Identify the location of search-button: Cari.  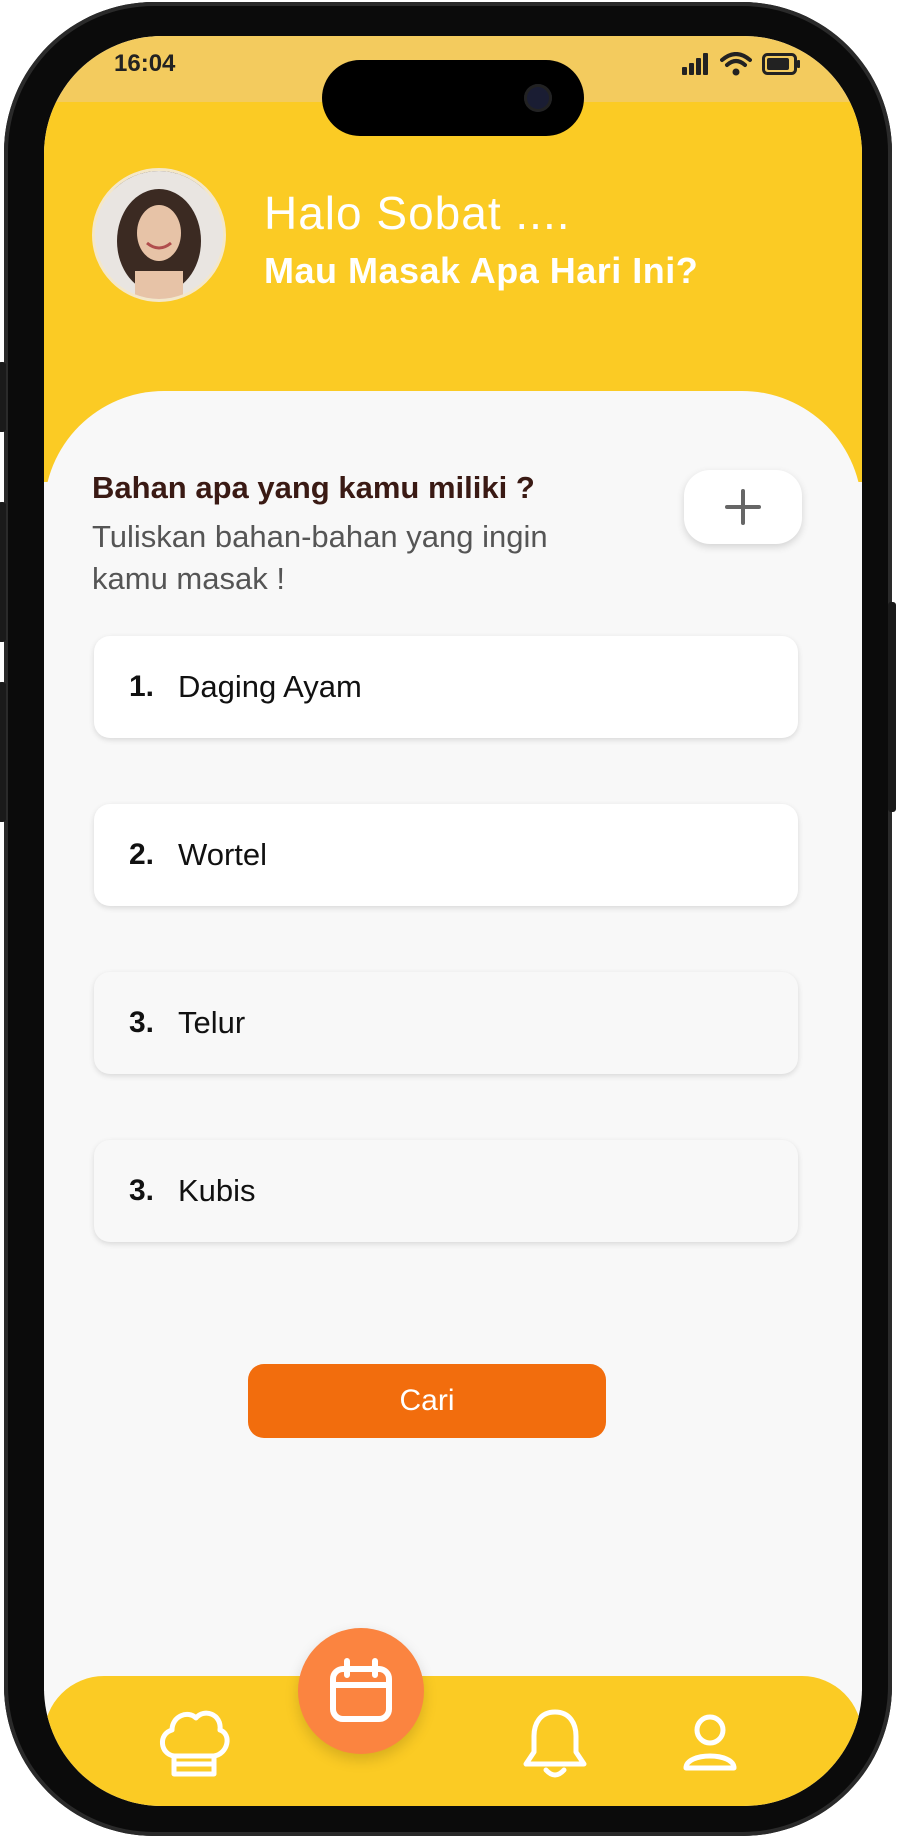
(427, 1401).